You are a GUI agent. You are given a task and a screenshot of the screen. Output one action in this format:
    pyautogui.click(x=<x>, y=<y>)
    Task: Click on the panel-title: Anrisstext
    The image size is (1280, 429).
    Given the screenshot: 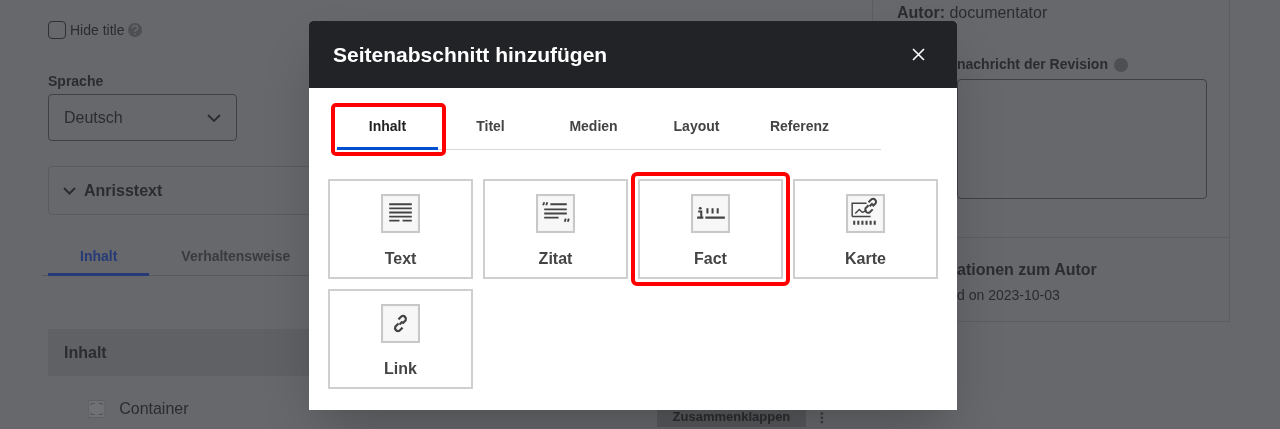 What is the action you would take?
    pyautogui.click(x=123, y=190)
    